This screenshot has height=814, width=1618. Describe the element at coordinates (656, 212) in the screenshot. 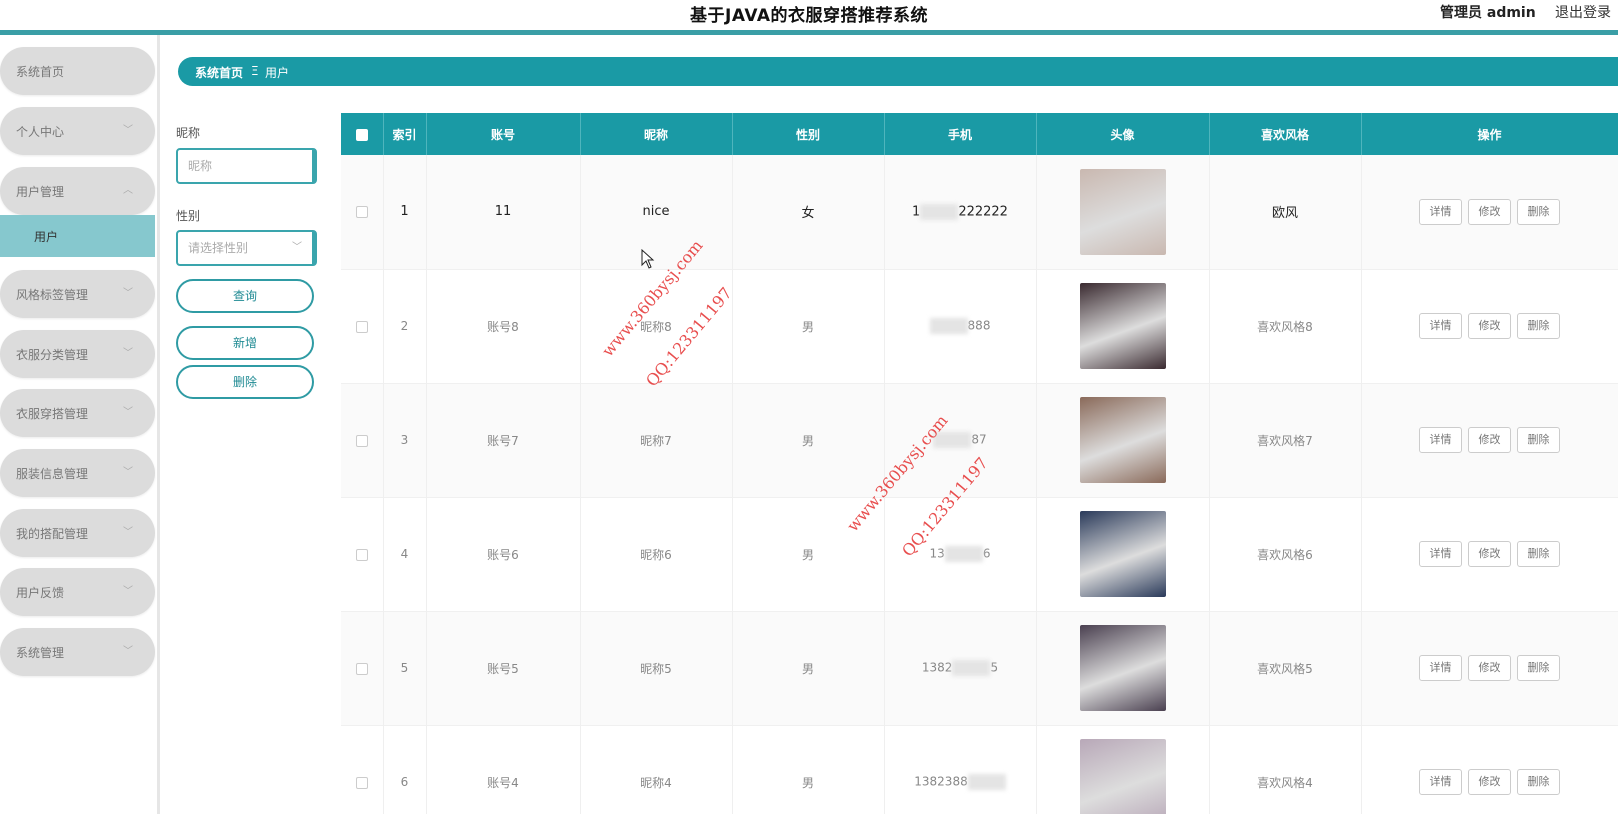

I see `nickname-cell: nice` at that location.